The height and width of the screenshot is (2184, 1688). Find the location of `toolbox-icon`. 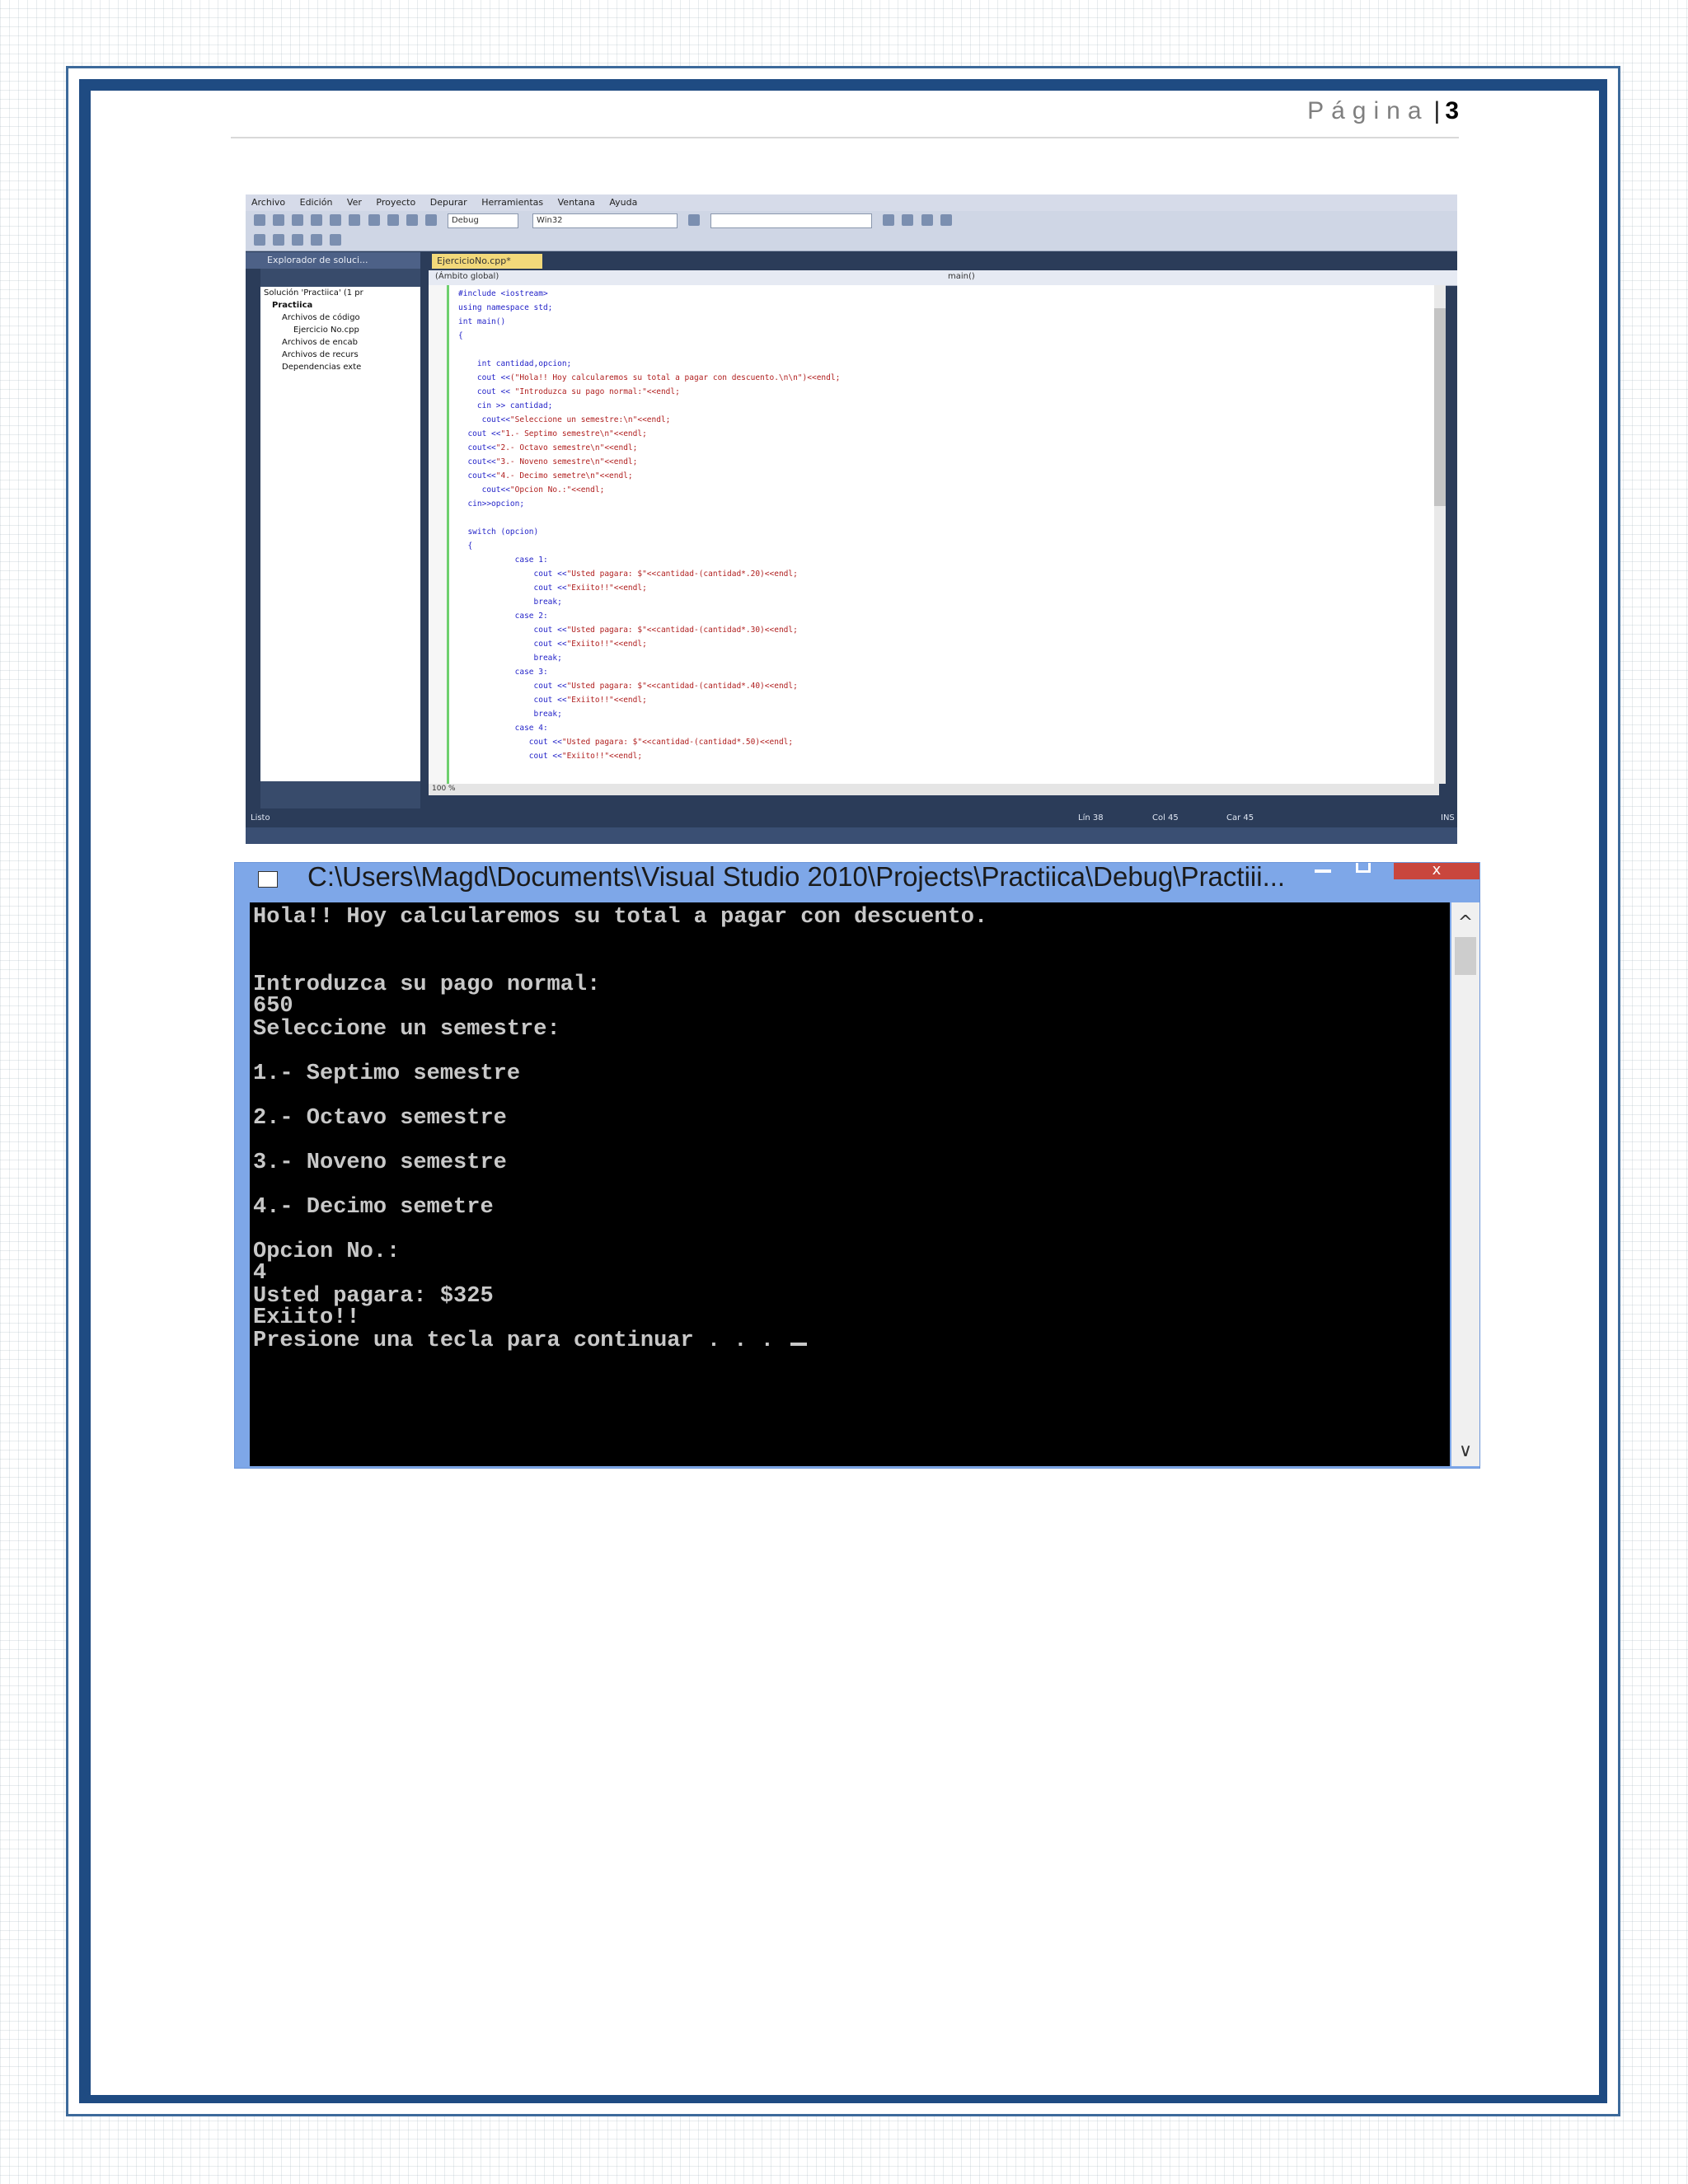

toolbox-icon is located at coordinates (889, 220).